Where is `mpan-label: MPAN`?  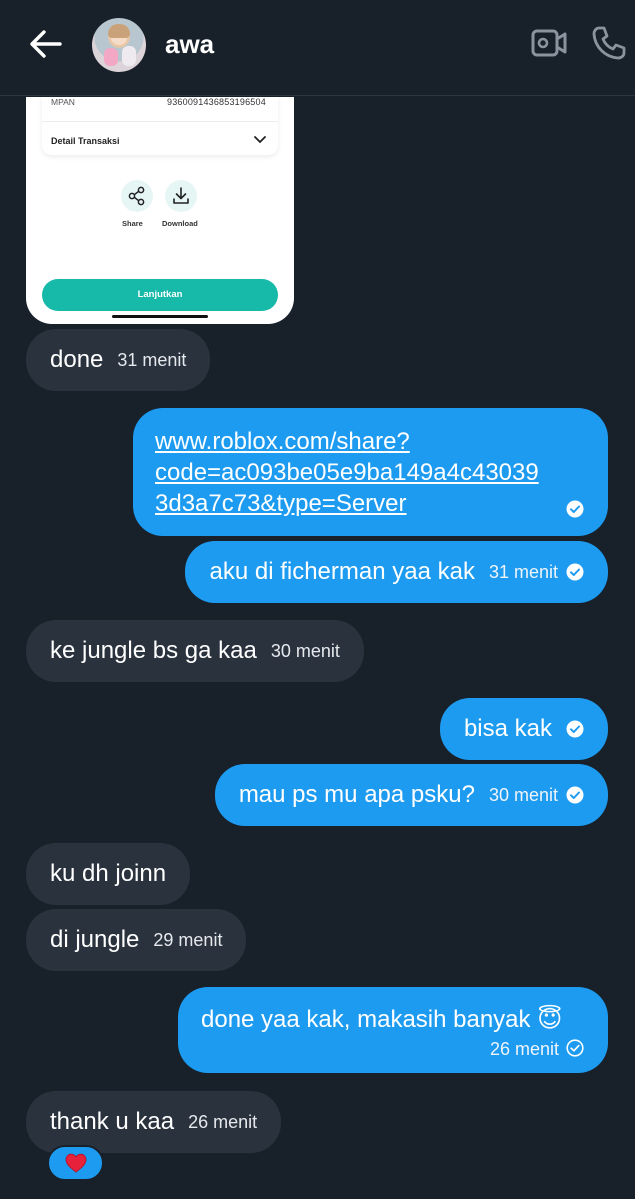
mpan-label: MPAN is located at coordinates (63, 102).